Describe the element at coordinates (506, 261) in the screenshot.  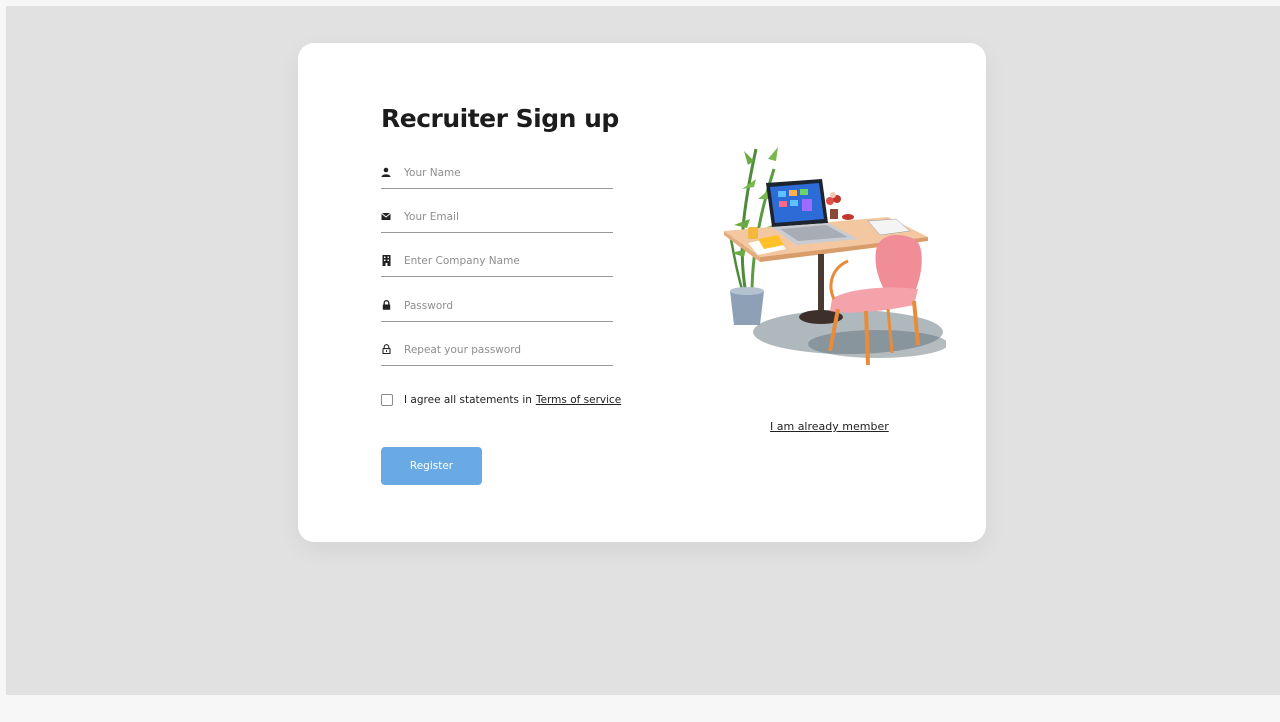
I see `company-input` at that location.